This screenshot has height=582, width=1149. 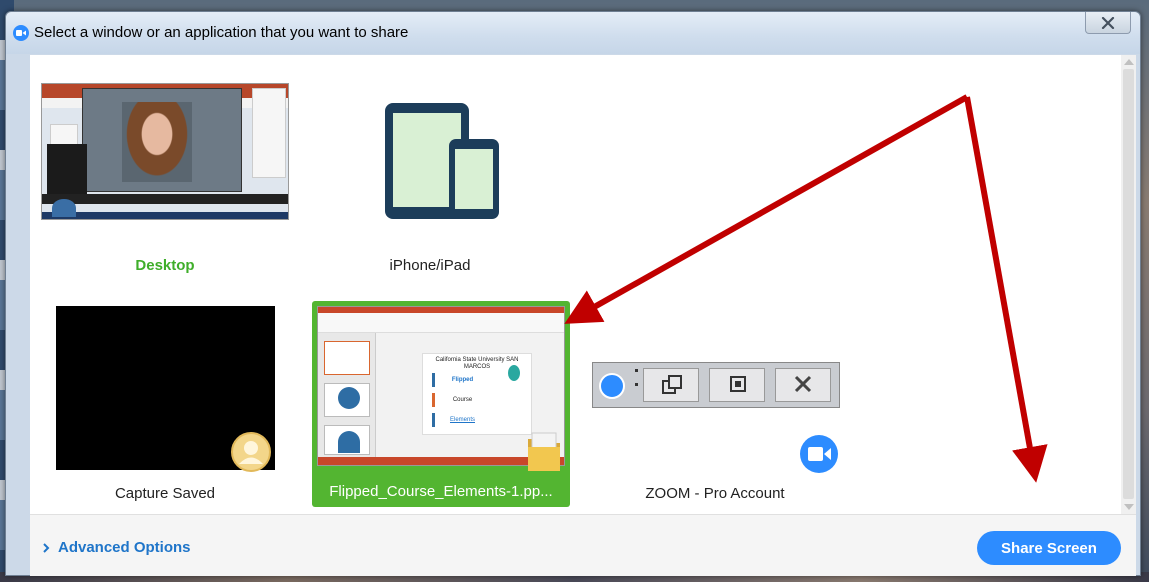 I want to click on advanced-options-link: Advanced Options, so click(x=116, y=547).